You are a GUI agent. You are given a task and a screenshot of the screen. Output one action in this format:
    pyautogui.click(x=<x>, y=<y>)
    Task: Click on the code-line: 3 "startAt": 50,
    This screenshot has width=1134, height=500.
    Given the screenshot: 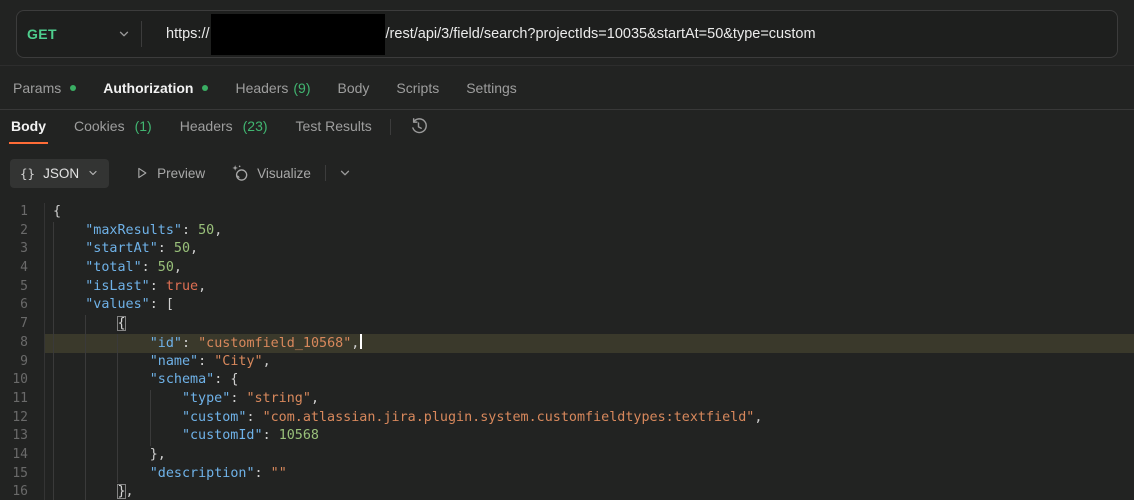 What is the action you would take?
    pyautogui.click(x=567, y=250)
    